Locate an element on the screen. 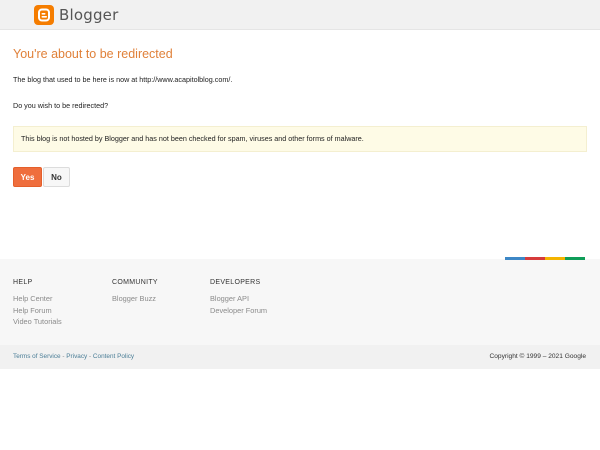 The image size is (600, 450). top-bar: Blogger is located at coordinates (300, 15).